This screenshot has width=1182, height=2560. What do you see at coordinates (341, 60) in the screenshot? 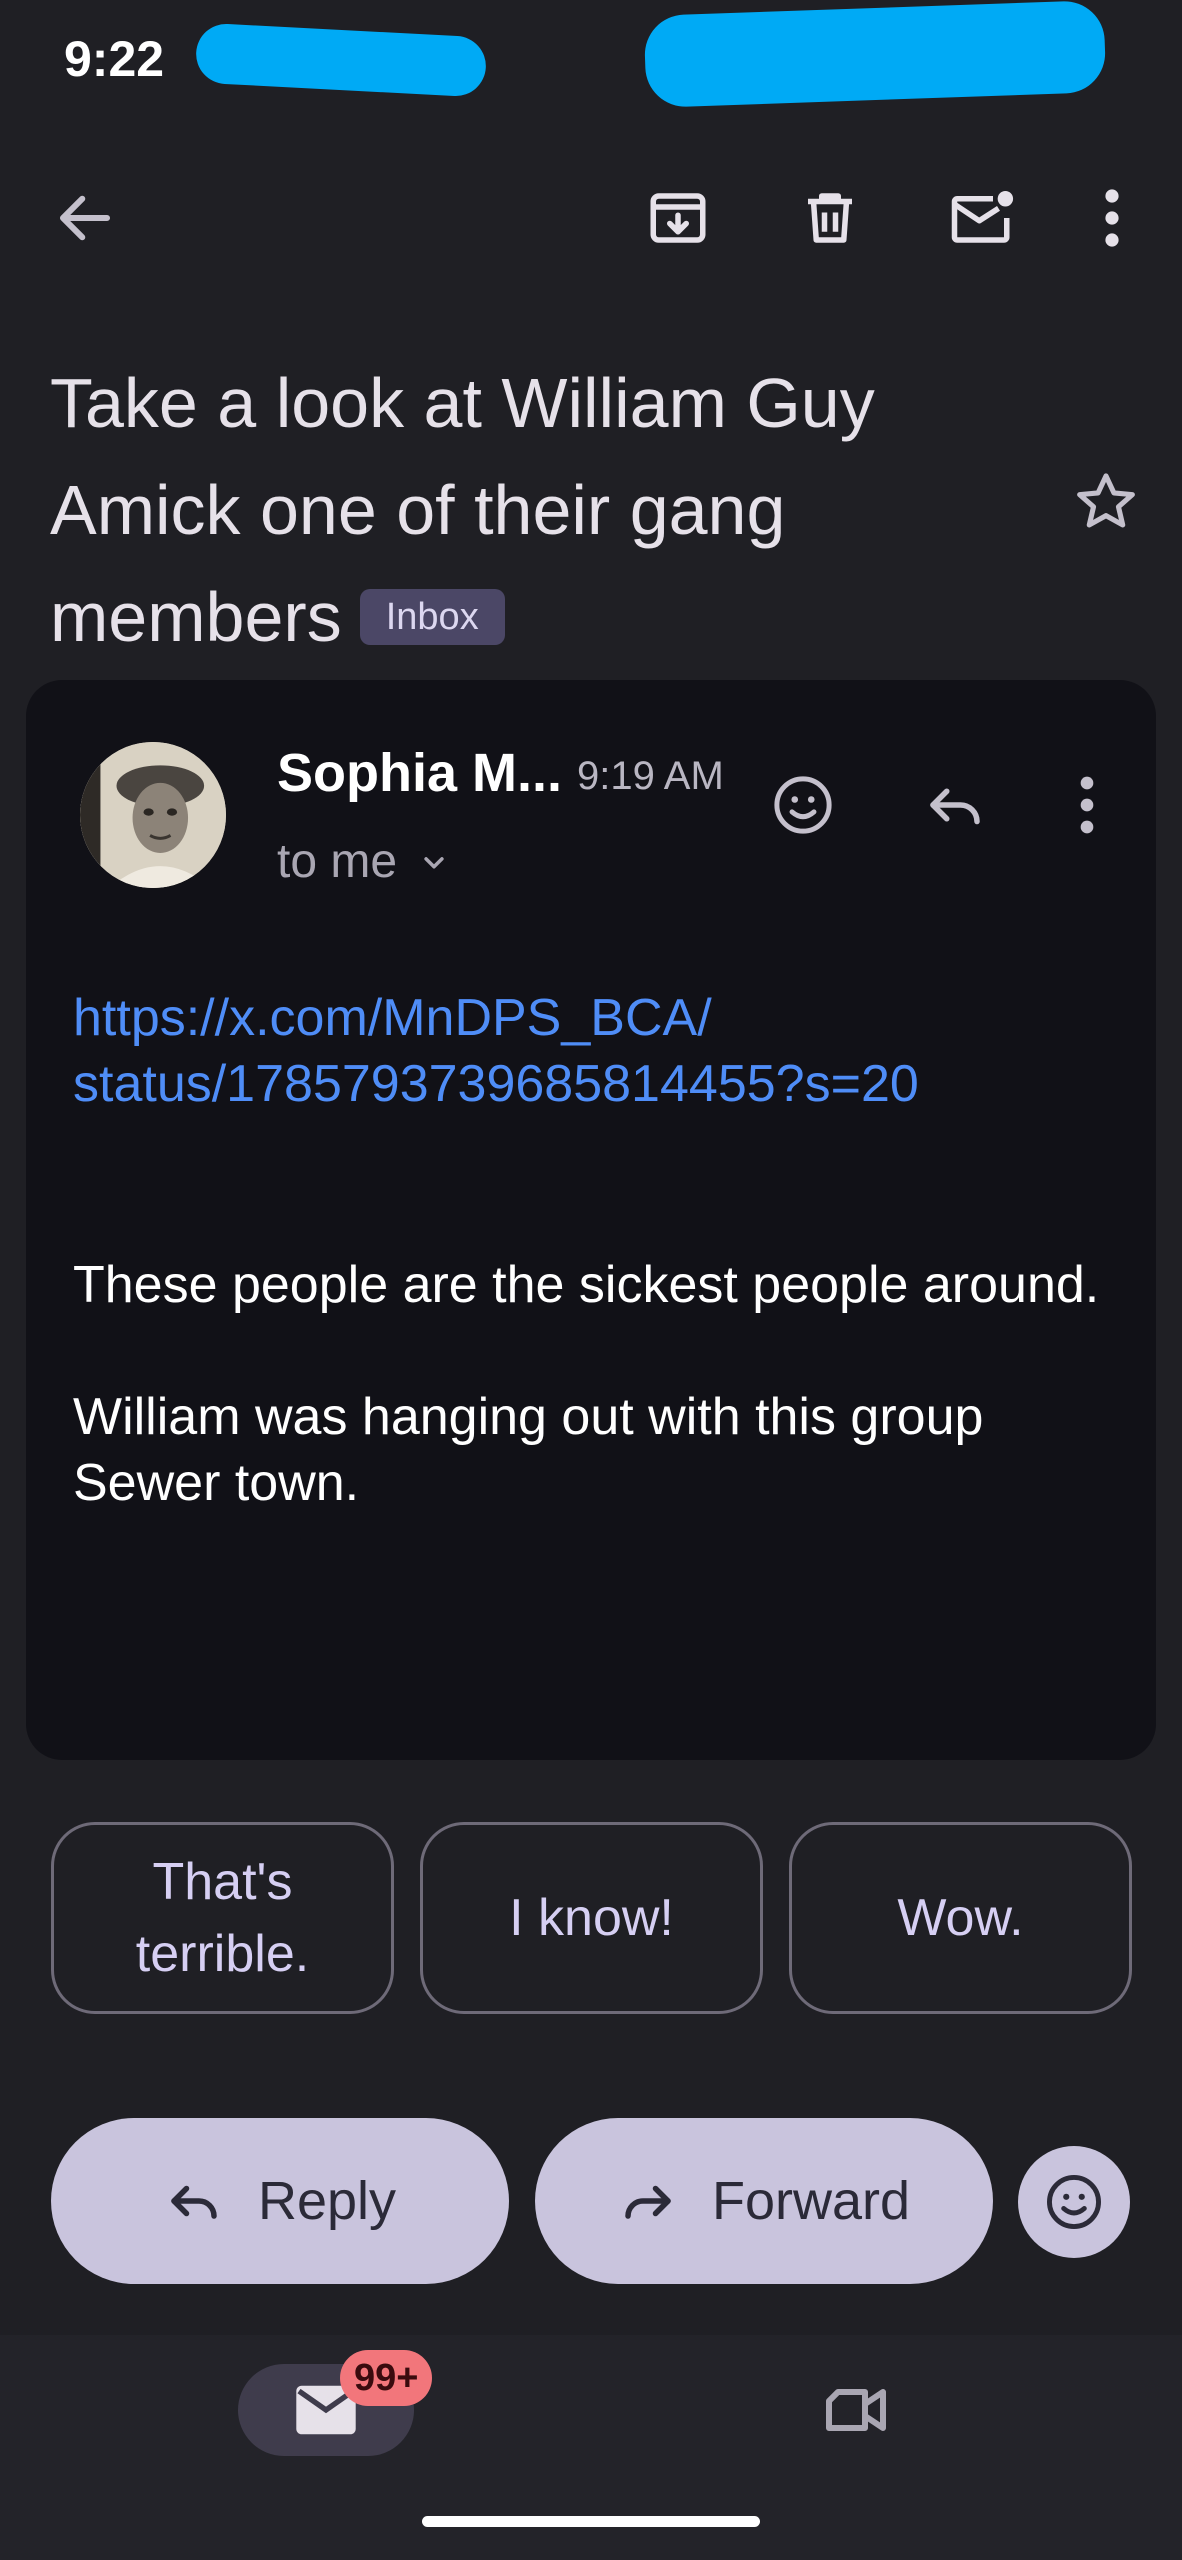
I see `redaction-mark-left` at bounding box center [341, 60].